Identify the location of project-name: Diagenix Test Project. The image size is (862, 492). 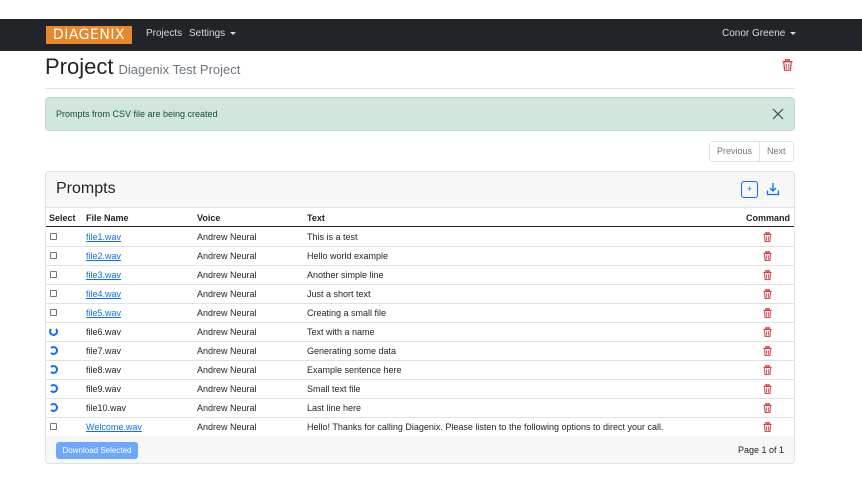
(179, 69).